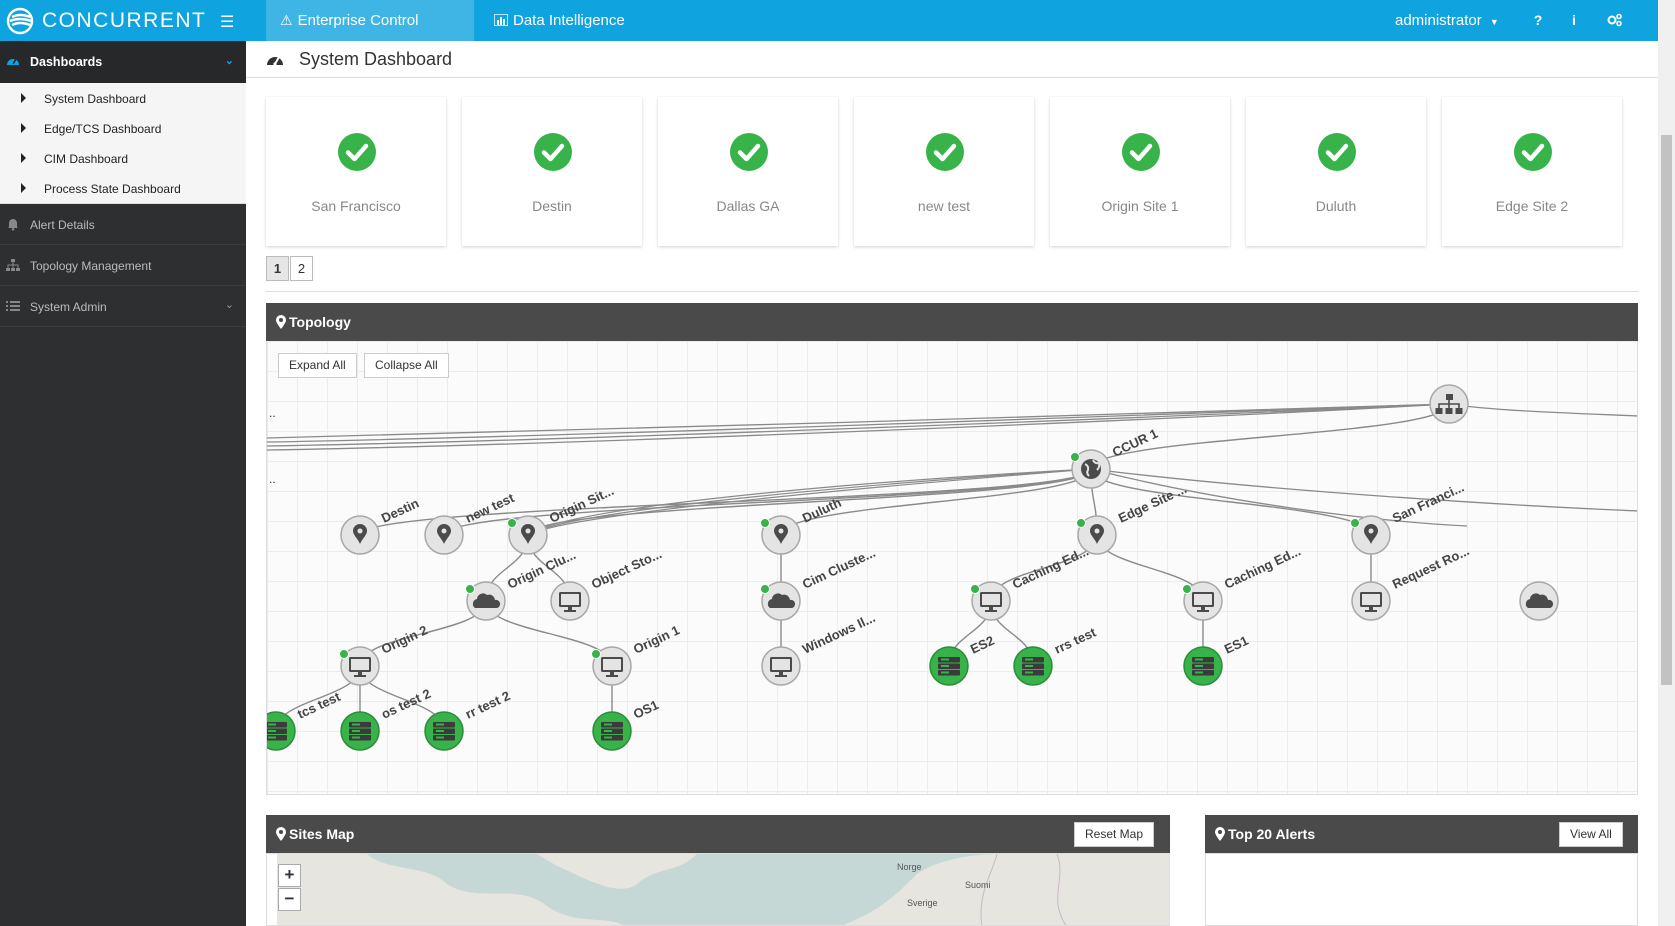 The width and height of the screenshot is (1675, 926). Describe the element at coordinates (626, 724) in the screenshot. I see `topology-node-os1: OS1` at that location.